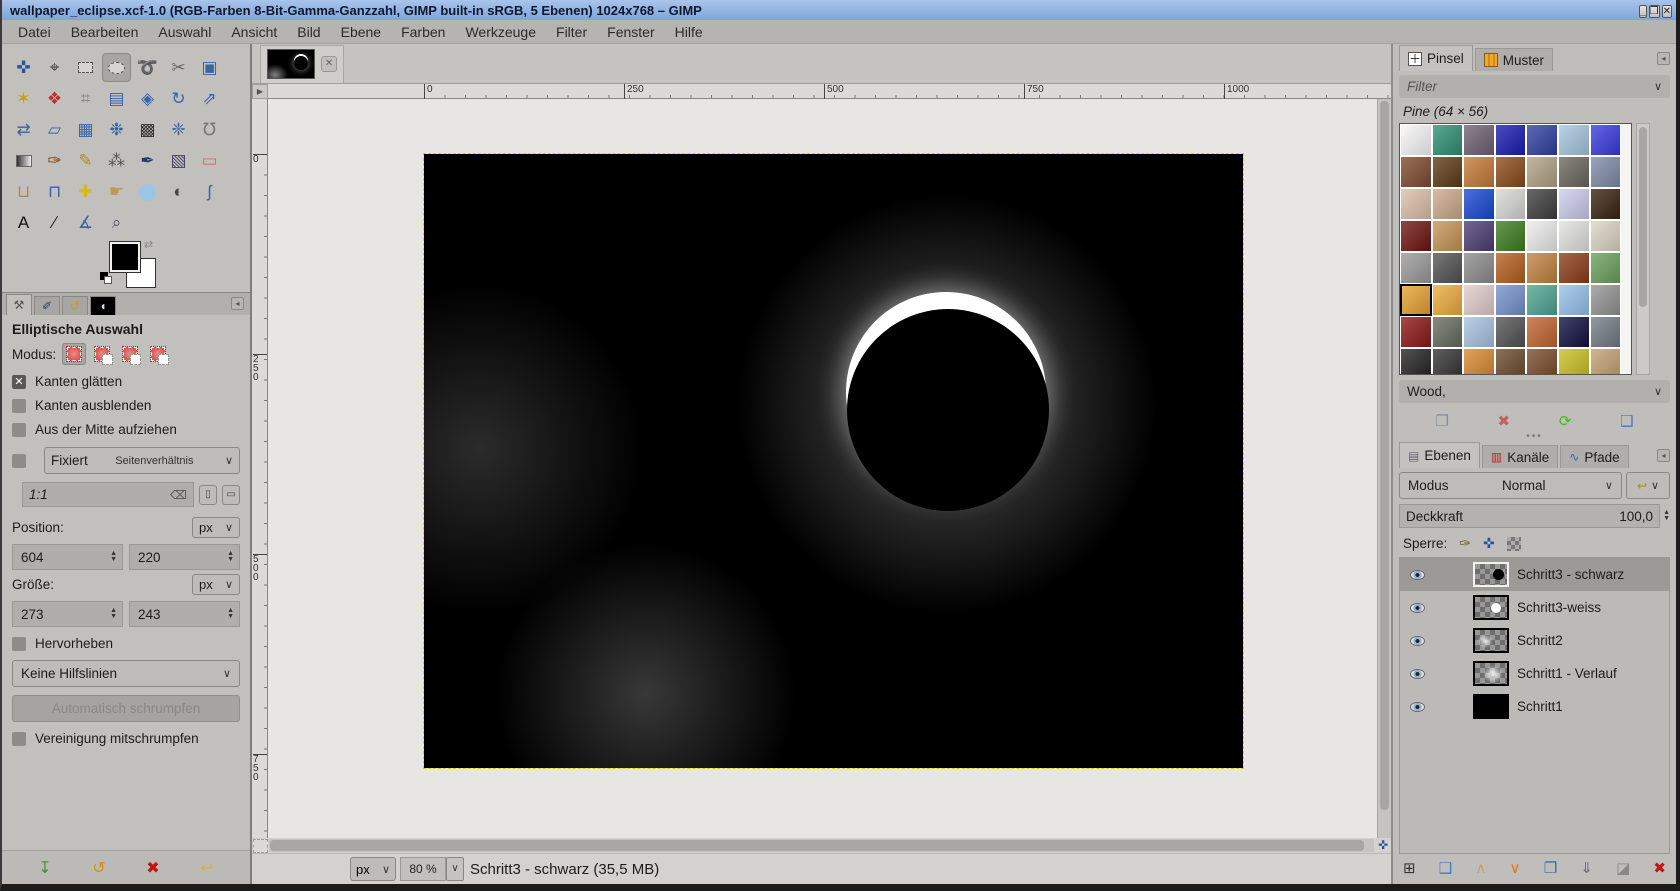  What do you see at coordinates (373, 869) in the screenshot?
I see `statusbar-unit-dropdown: px ∨` at bounding box center [373, 869].